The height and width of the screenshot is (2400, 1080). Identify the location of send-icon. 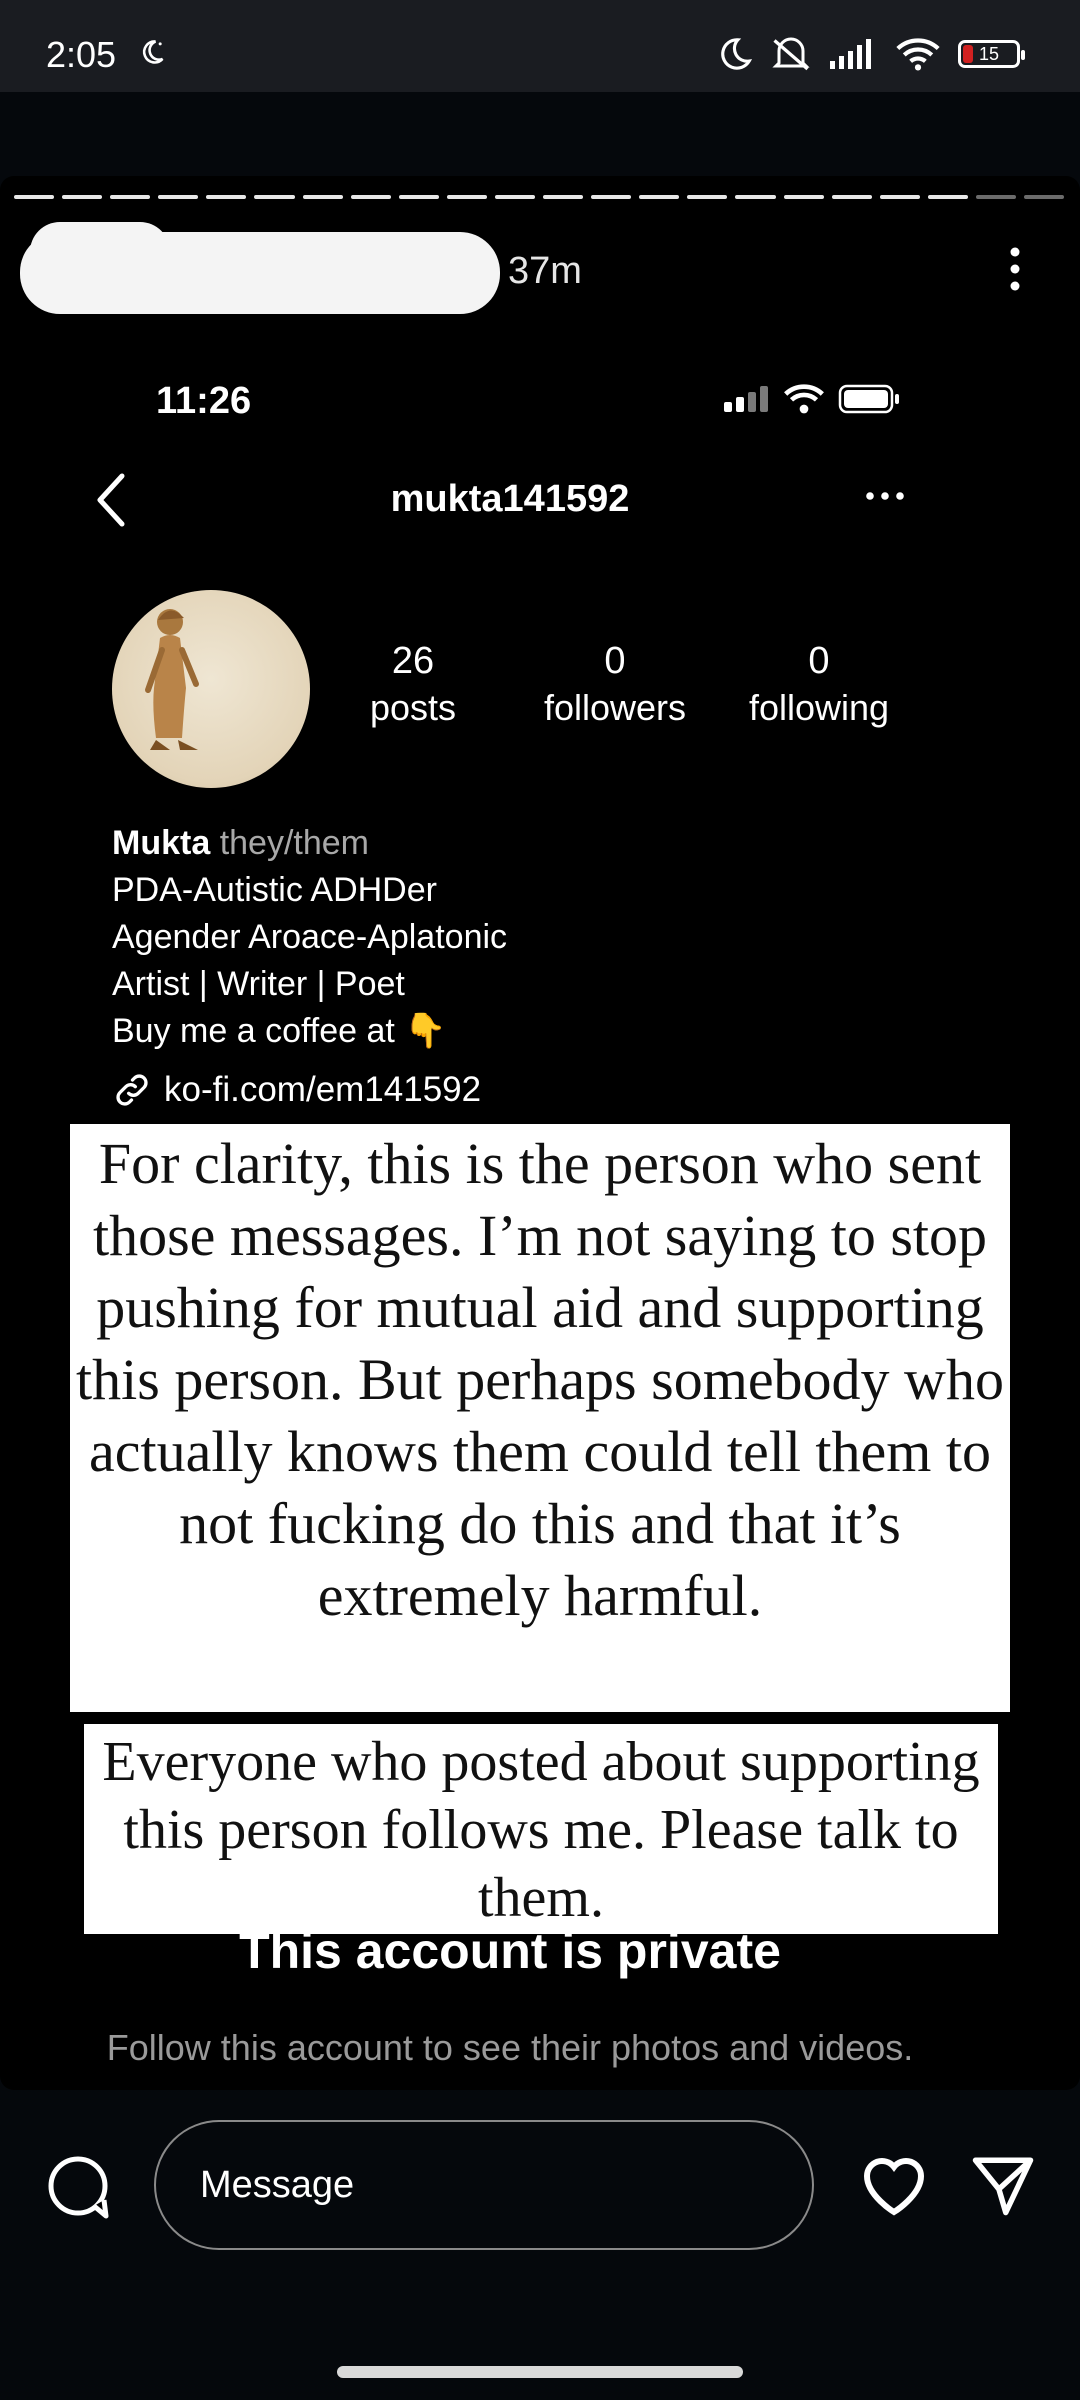
(1003, 2185).